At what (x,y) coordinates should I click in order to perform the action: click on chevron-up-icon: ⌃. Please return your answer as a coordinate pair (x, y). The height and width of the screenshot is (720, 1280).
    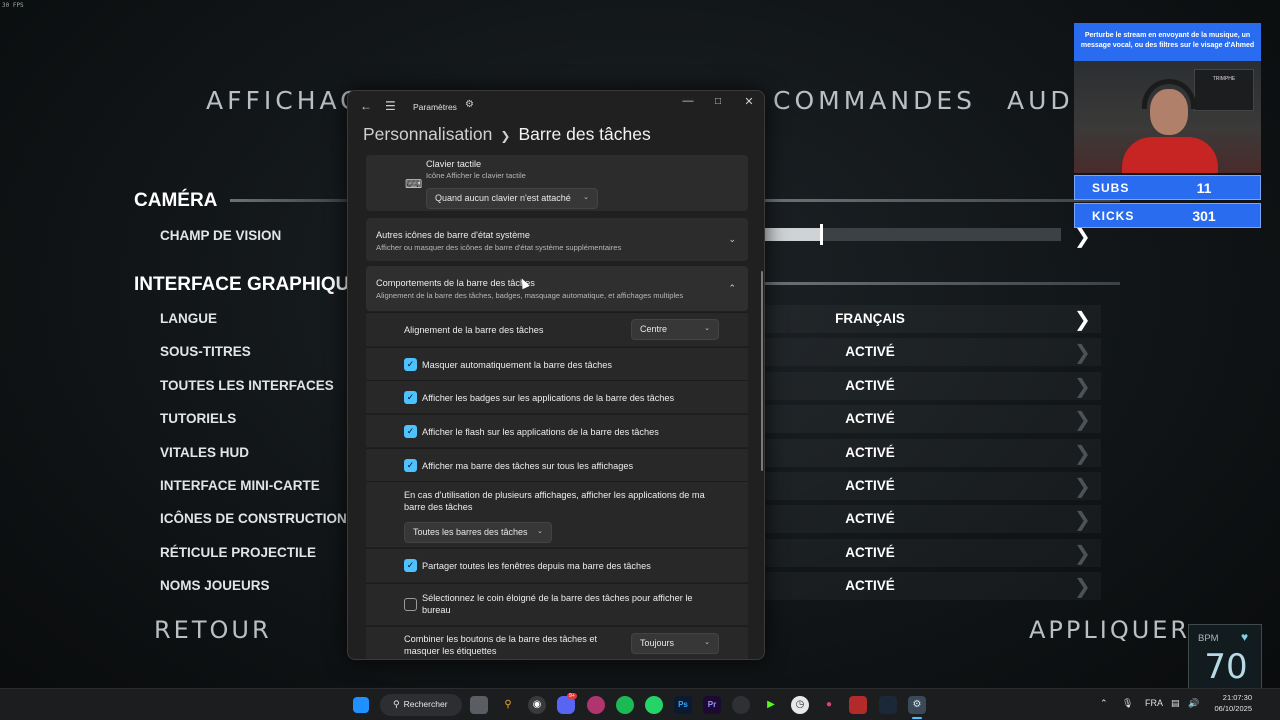
    Looking at the image, I should click on (732, 288).